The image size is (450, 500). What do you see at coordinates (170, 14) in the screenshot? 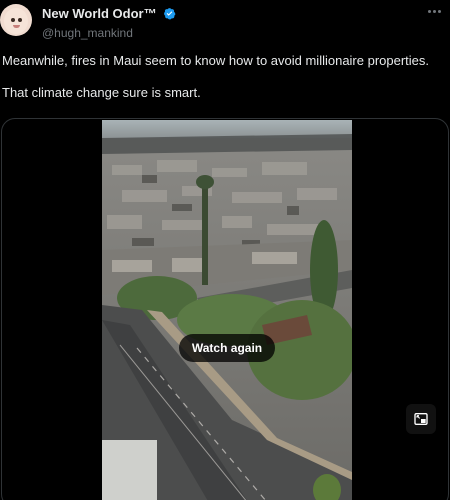
I see `verified-badge-icon` at bounding box center [170, 14].